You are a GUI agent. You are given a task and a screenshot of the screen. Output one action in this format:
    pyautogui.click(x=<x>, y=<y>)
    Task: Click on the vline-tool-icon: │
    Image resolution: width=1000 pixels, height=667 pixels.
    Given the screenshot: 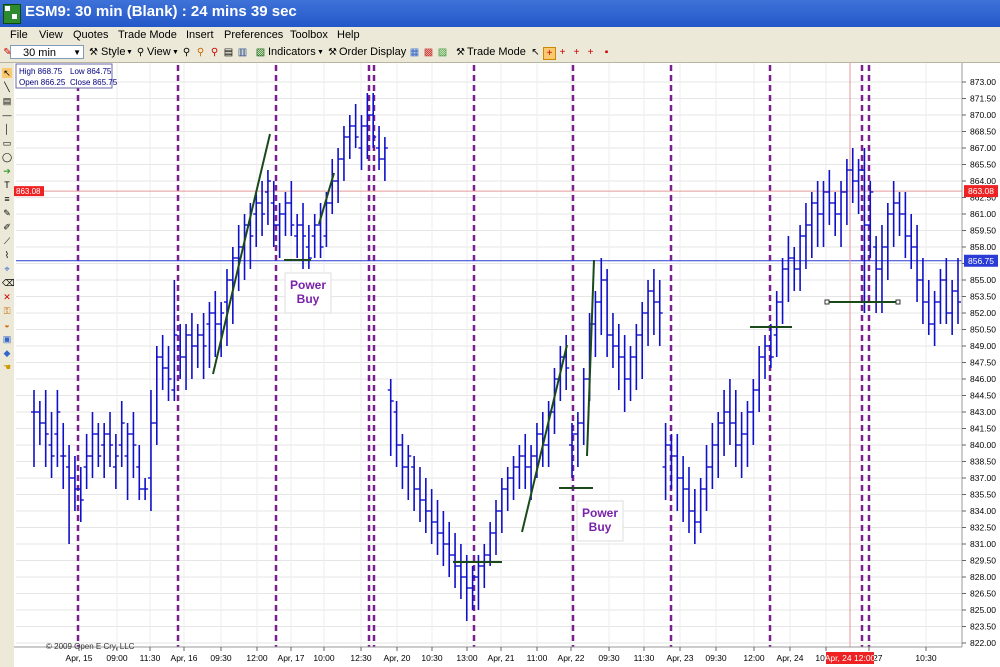 What is the action you would take?
    pyautogui.click(x=7, y=129)
    